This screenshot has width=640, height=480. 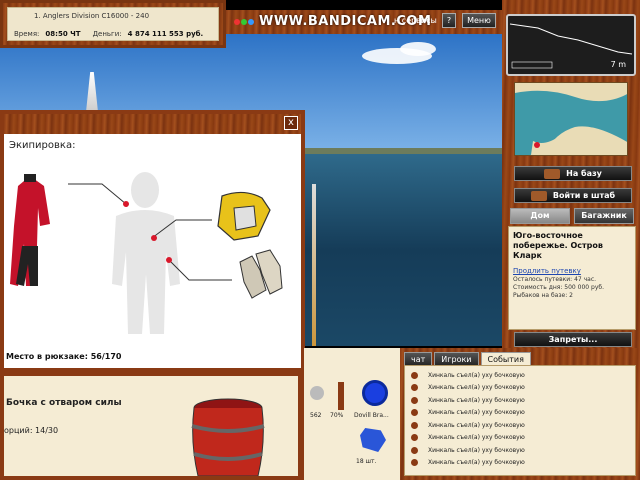 What do you see at coordinates (538, 195) in the screenshot?
I see `people-icon` at bounding box center [538, 195].